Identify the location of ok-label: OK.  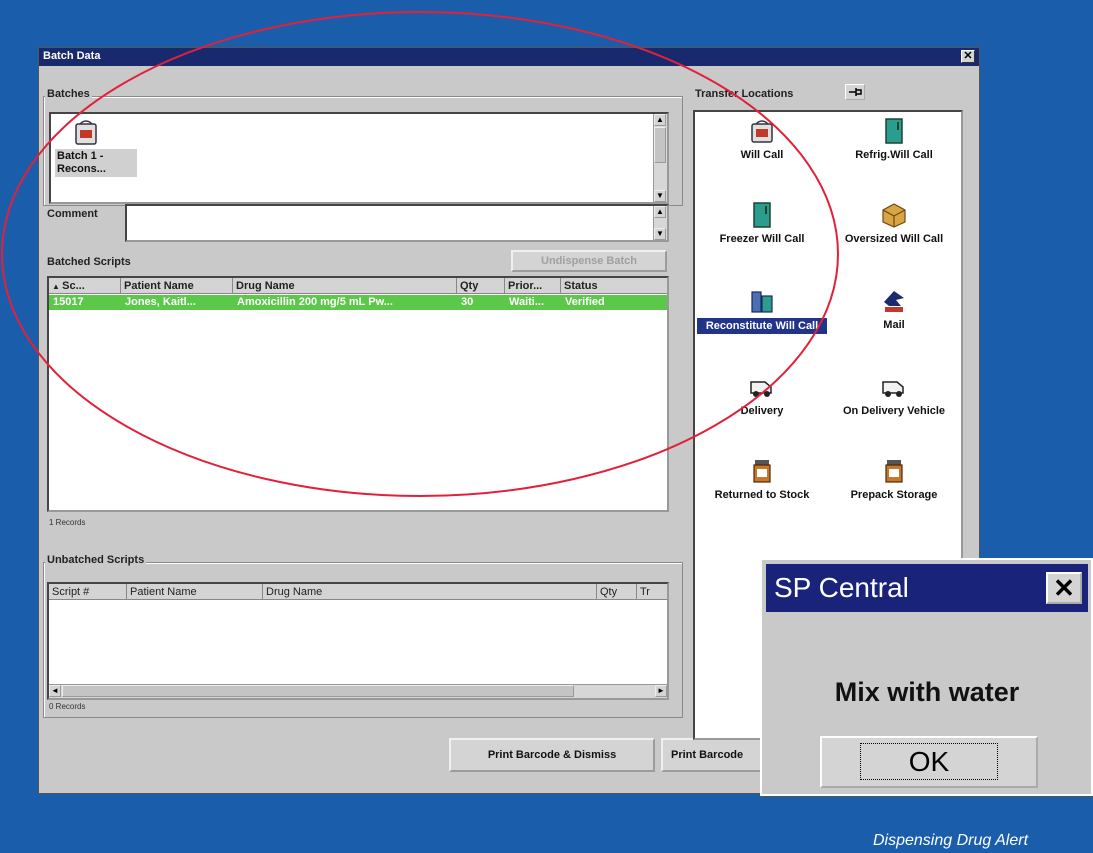
(929, 761).